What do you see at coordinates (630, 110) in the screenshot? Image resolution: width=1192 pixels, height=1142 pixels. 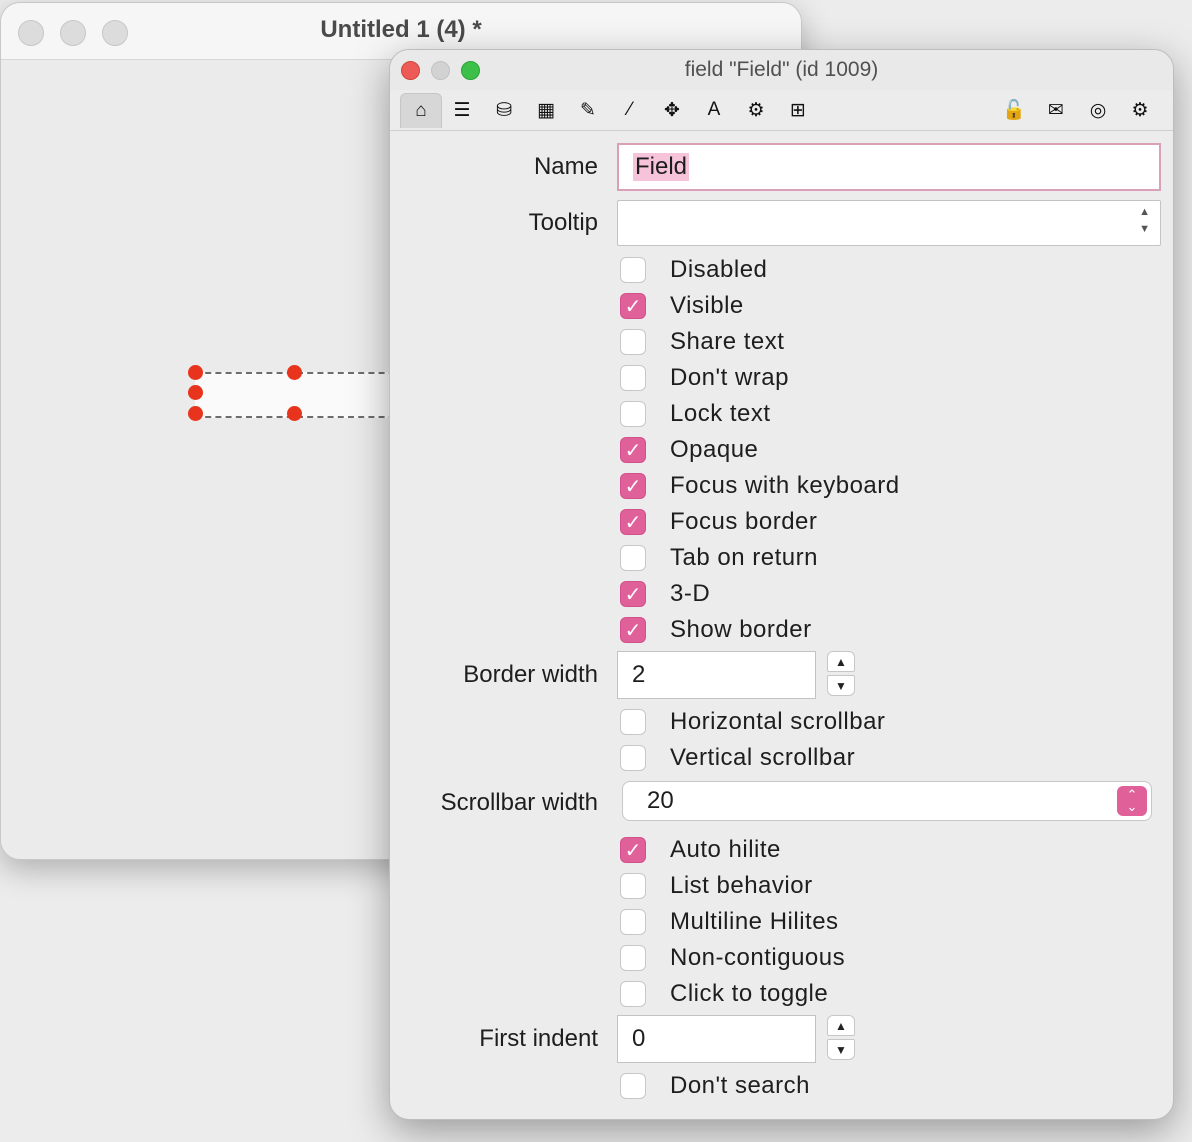 I see `magic-wand-icon: ⁄` at bounding box center [630, 110].